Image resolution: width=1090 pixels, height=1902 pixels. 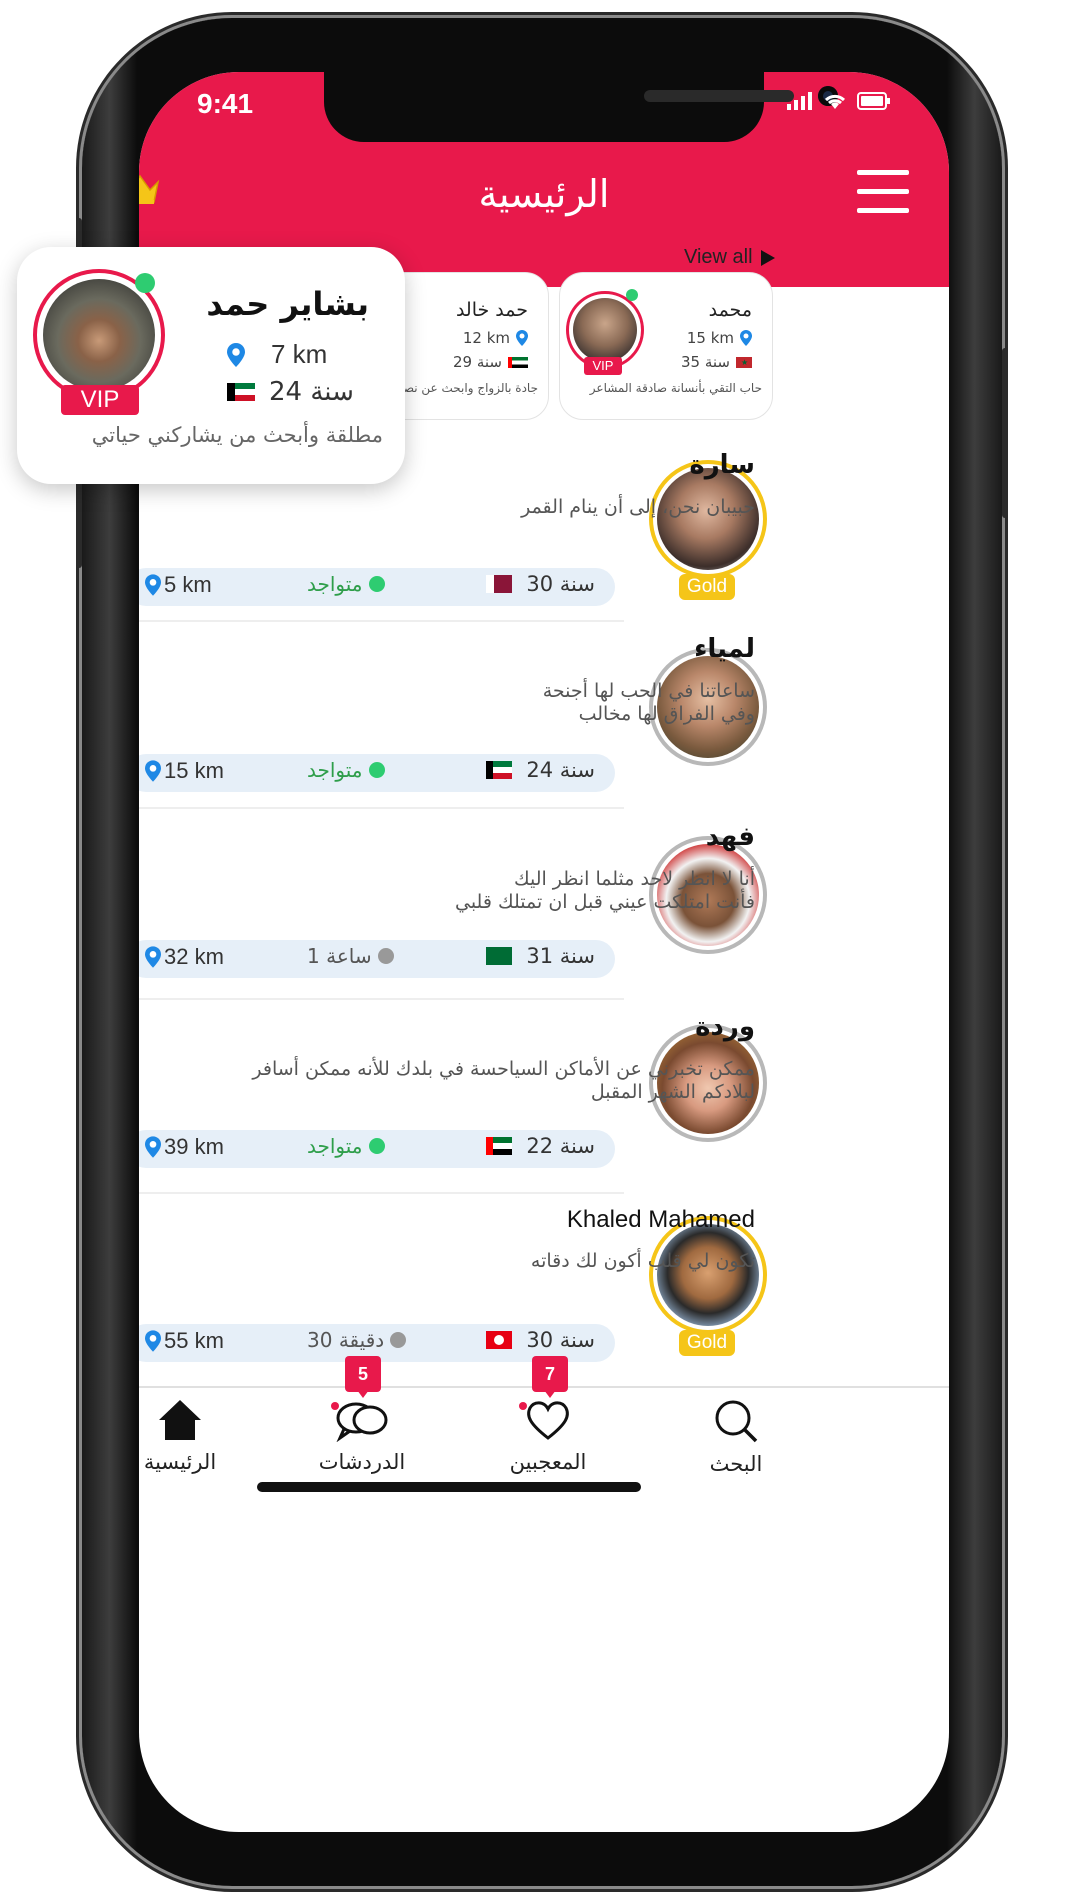 I want to click on distance-label: 39 km, so click(x=194, y=1146).